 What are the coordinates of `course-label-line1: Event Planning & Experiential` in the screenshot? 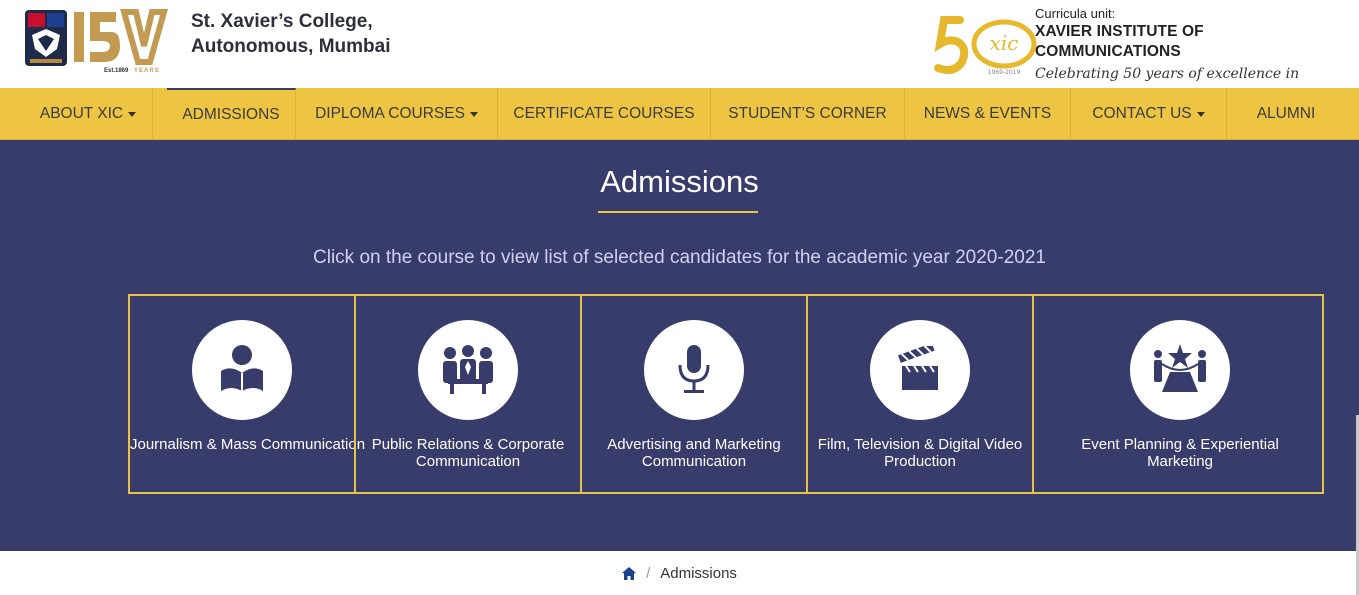 It's located at (1180, 444).